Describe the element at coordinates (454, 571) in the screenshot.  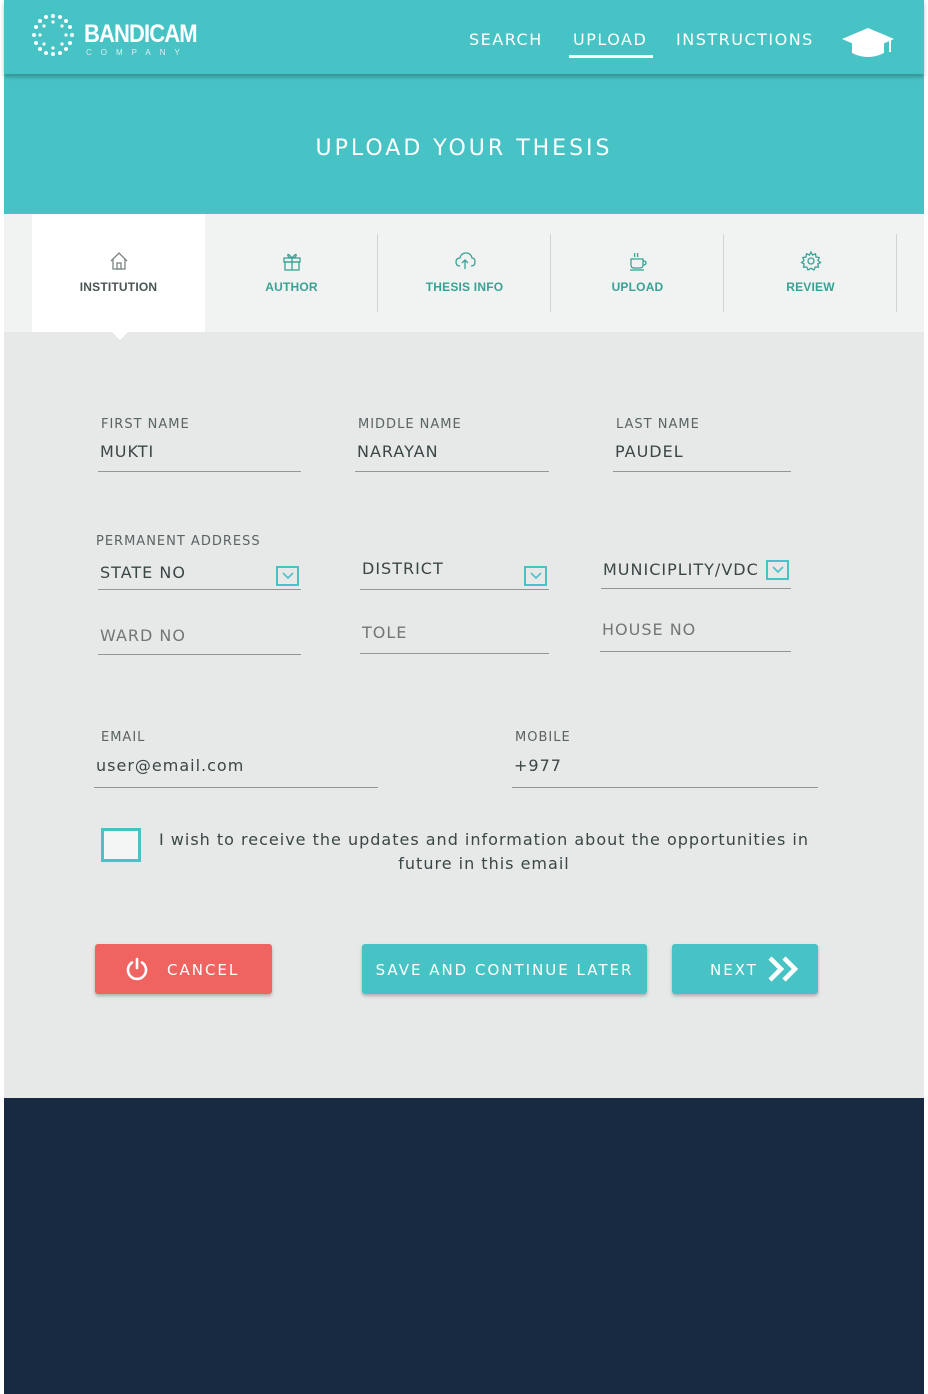
I see `district-select: DISTRICT` at that location.